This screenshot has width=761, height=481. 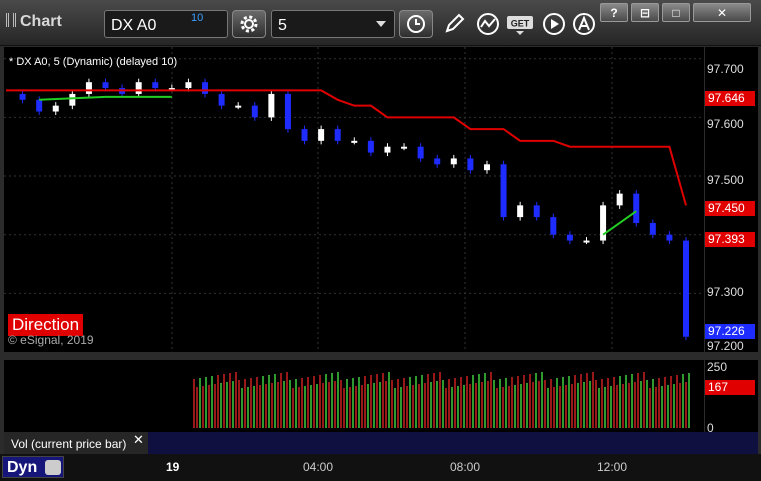 What do you see at coordinates (730, 239) in the screenshot?
I see `prev-price-badge: 97.393` at bounding box center [730, 239].